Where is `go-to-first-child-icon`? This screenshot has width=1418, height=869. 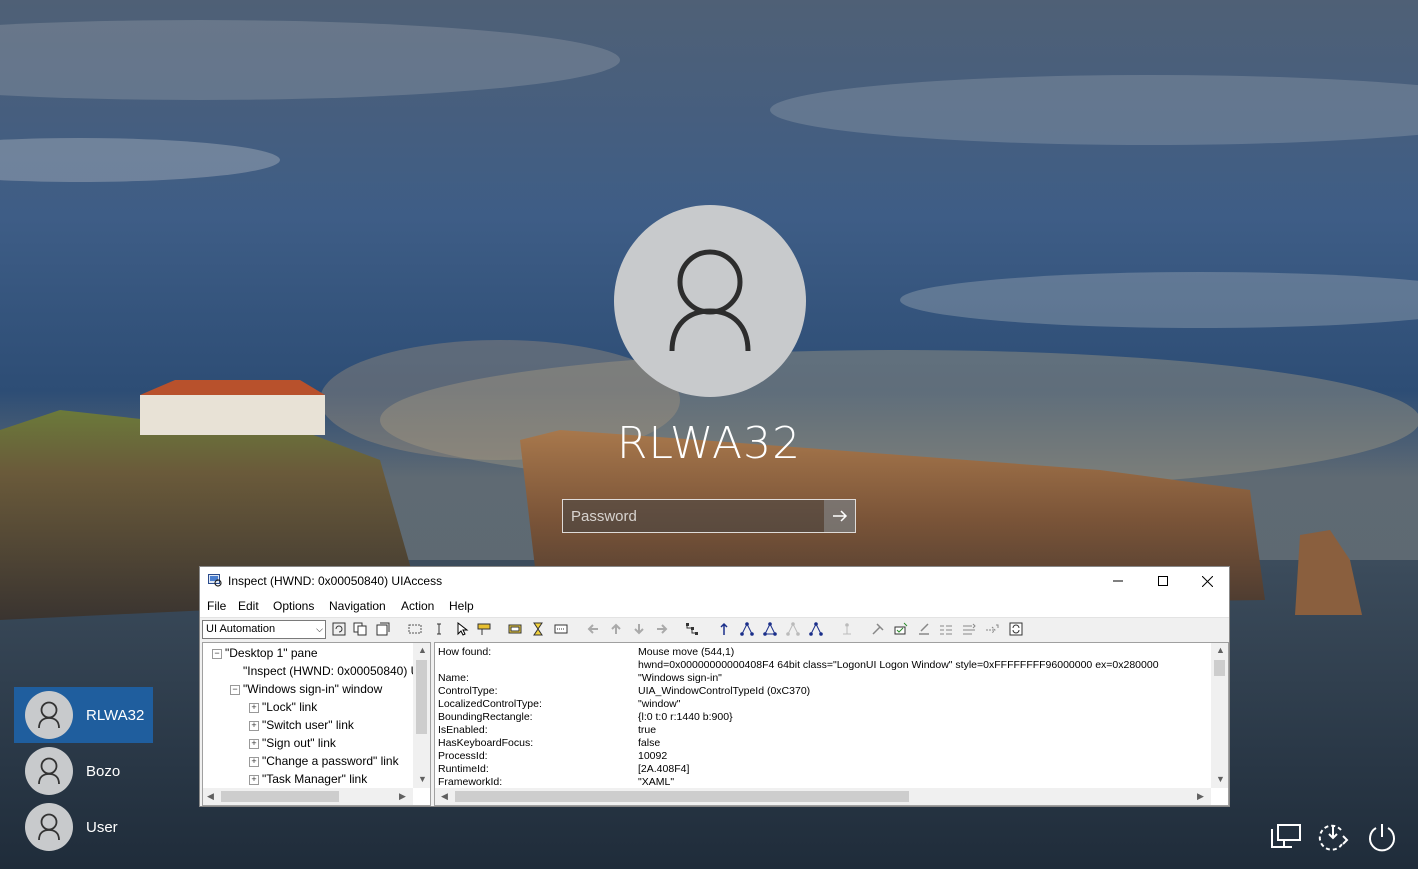 go-to-first-child-icon is located at coordinates (747, 629).